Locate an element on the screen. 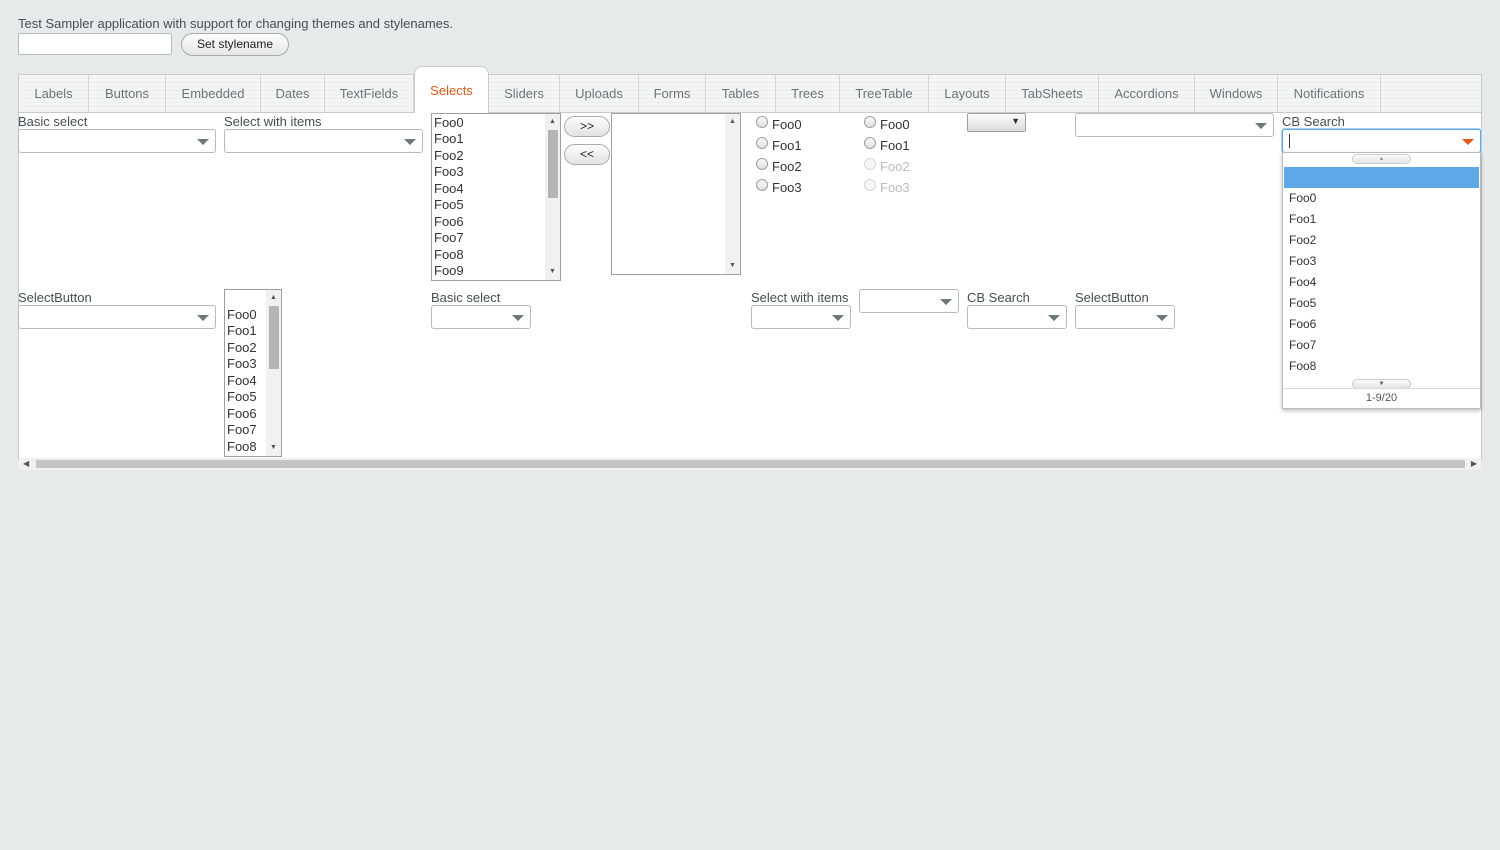  select-with-items is located at coordinates (323, 141).